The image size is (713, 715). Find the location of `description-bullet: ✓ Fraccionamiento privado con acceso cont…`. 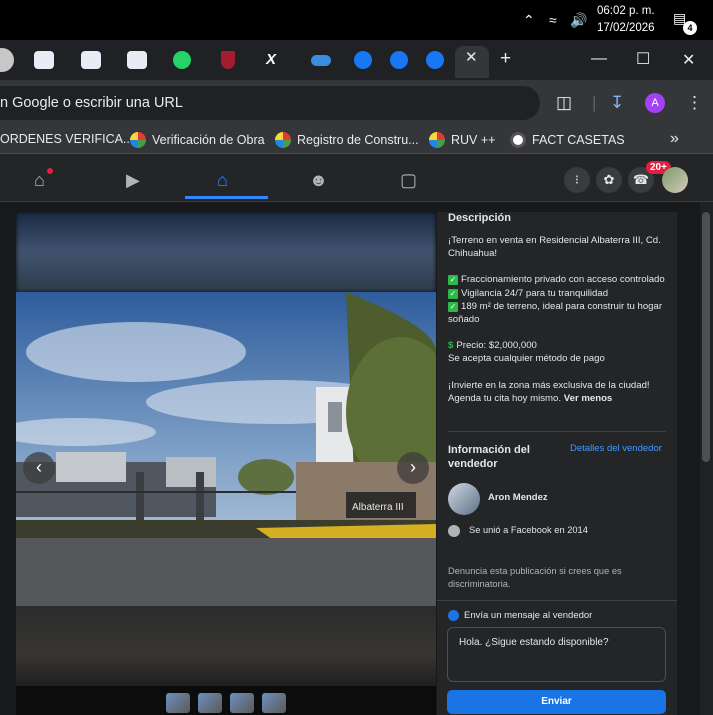

description-bullet: ✓ Fraccionamiento privado con acceso cont… is located at coordinates (559, 279).